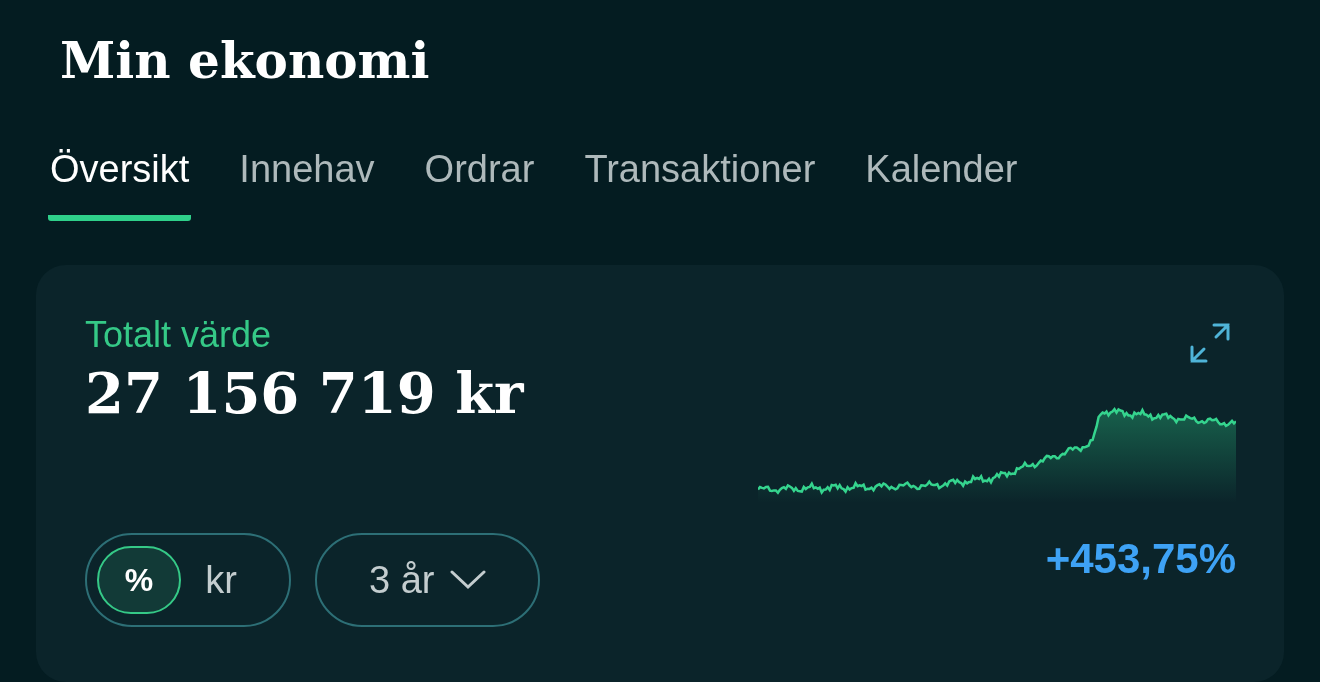  What do you see at coordinates (139, 580) in the screenshot?
I see `unit-option: %` at bounding box center [139, 580].